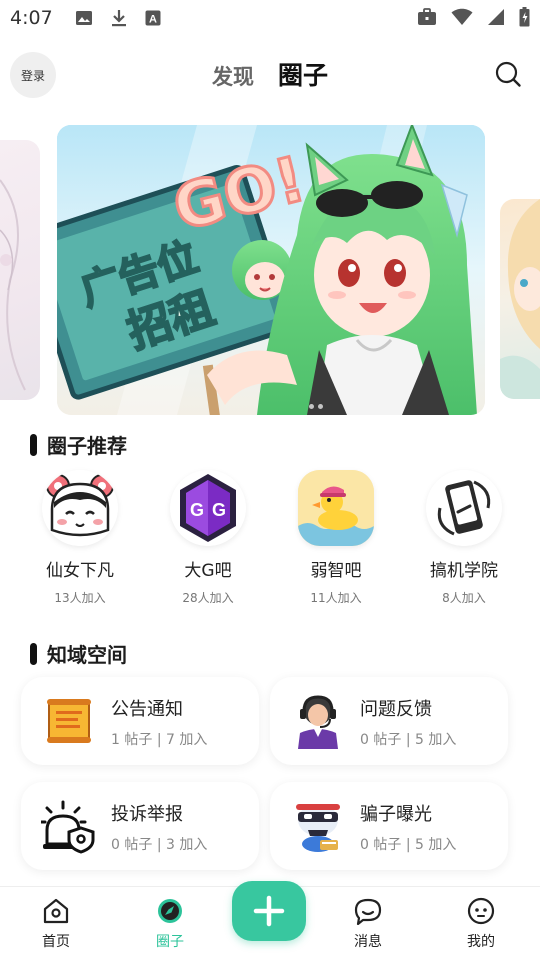 The width and height of the screenshot is (540, 960). What do you see at coordinates (316, 406) in the screenshot?
I see `banner-indicator` at bounding box center [316, 406].